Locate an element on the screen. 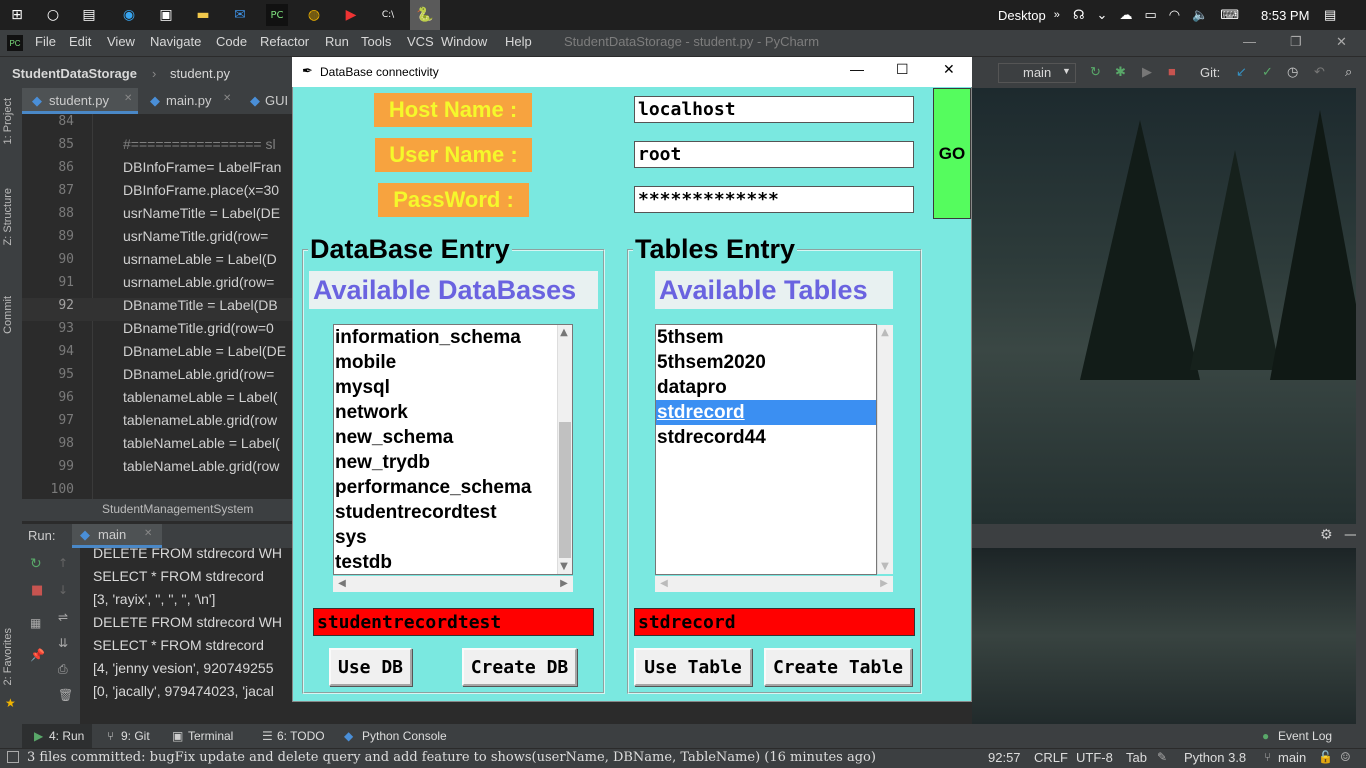 The image size is (1366, 768). chrome-icon: ◍ is located at coordinates (314, 15).